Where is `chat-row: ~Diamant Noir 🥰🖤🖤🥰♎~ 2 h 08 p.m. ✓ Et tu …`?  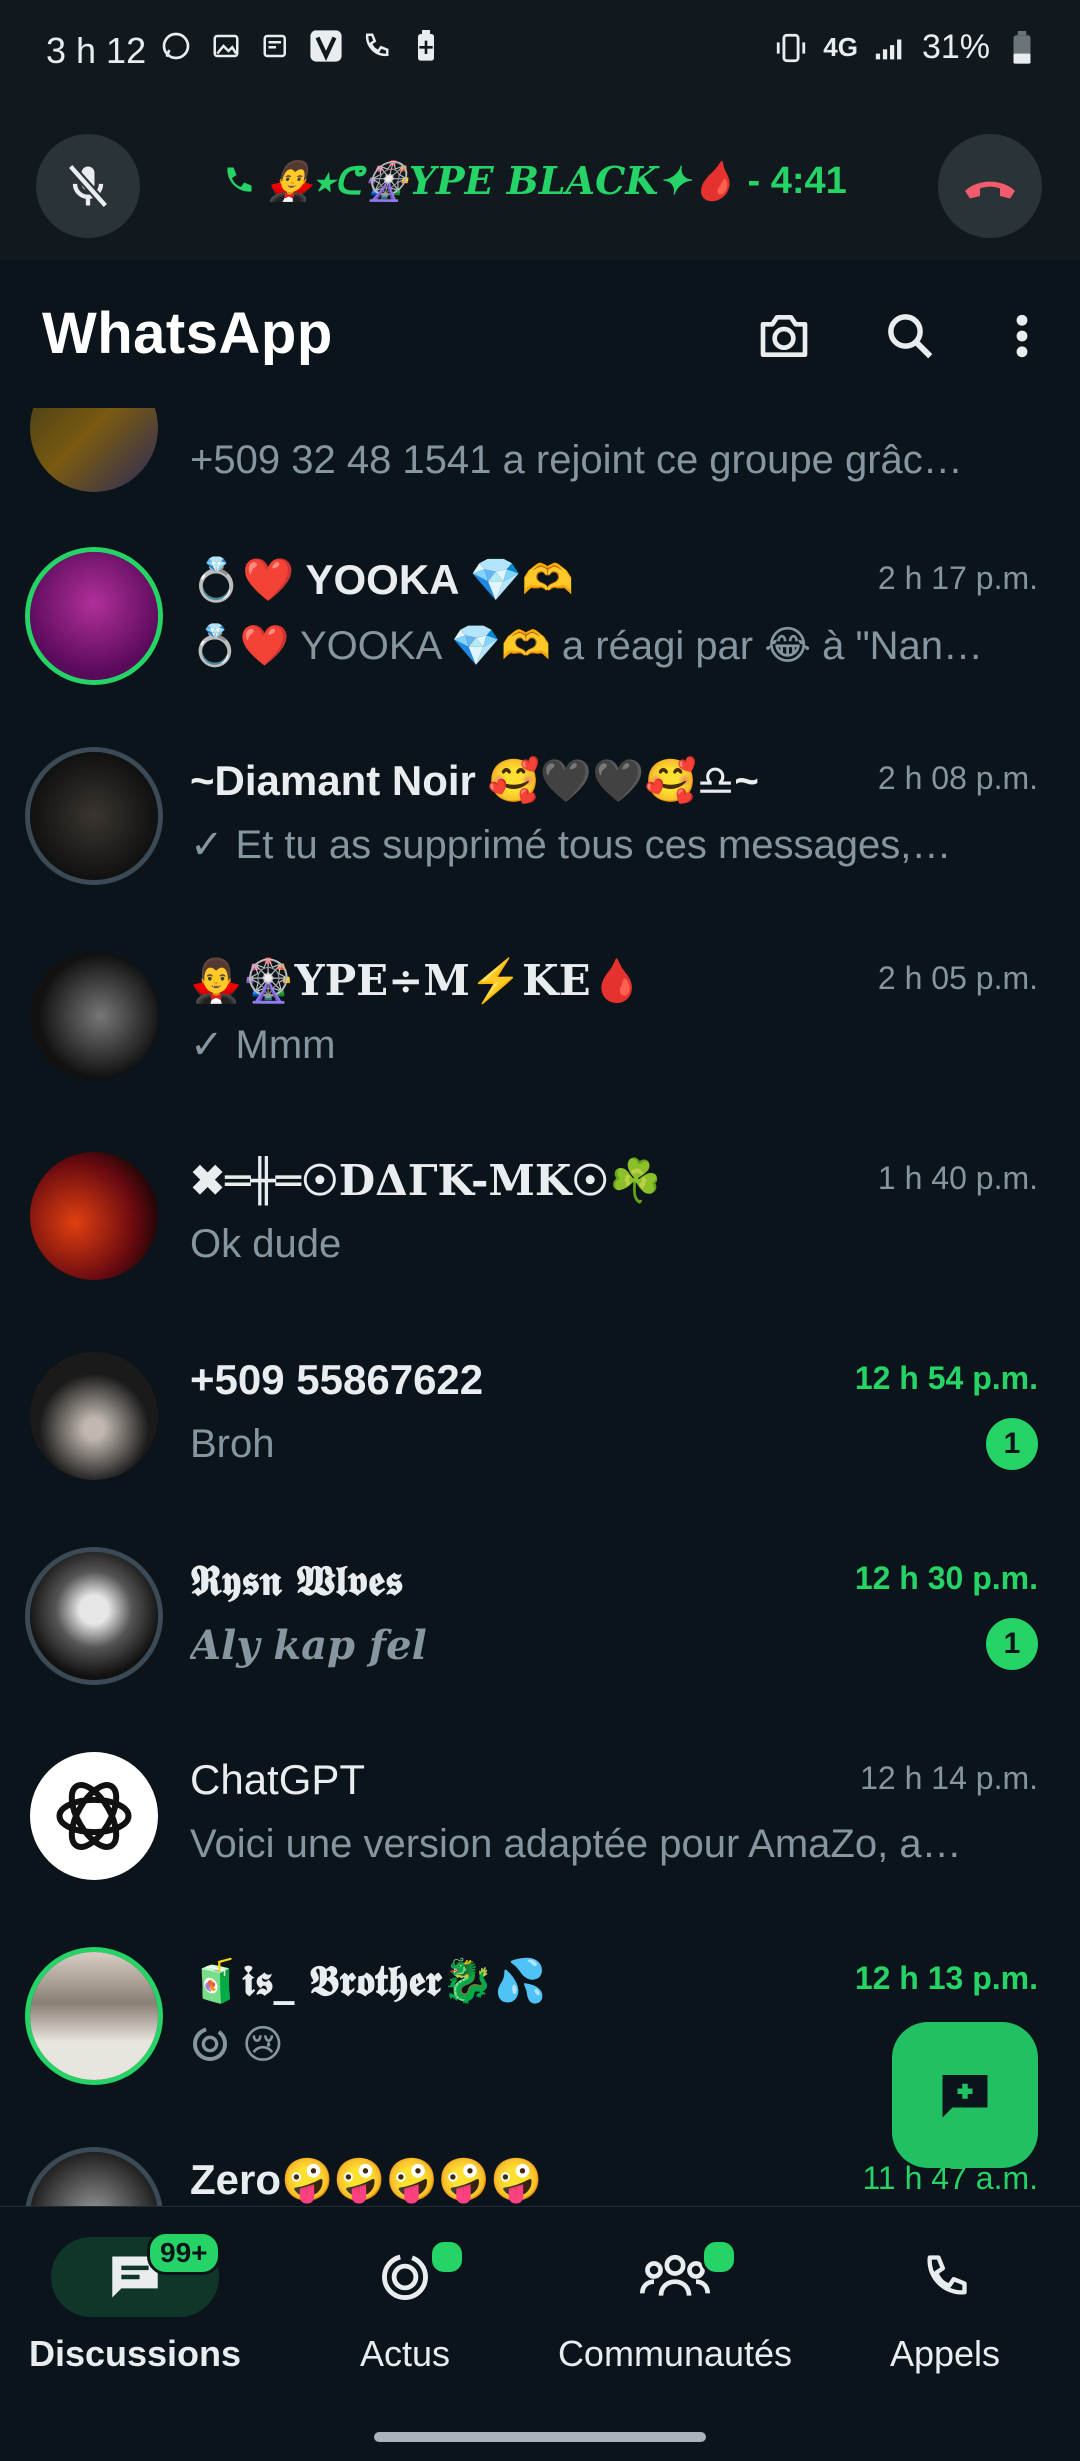 chat-row: ~Diamant Noir 🥰🖤🖤🥰♎~ 2 h 08 p.m. ✓ Et tu … is located at coordinates (540, 816).